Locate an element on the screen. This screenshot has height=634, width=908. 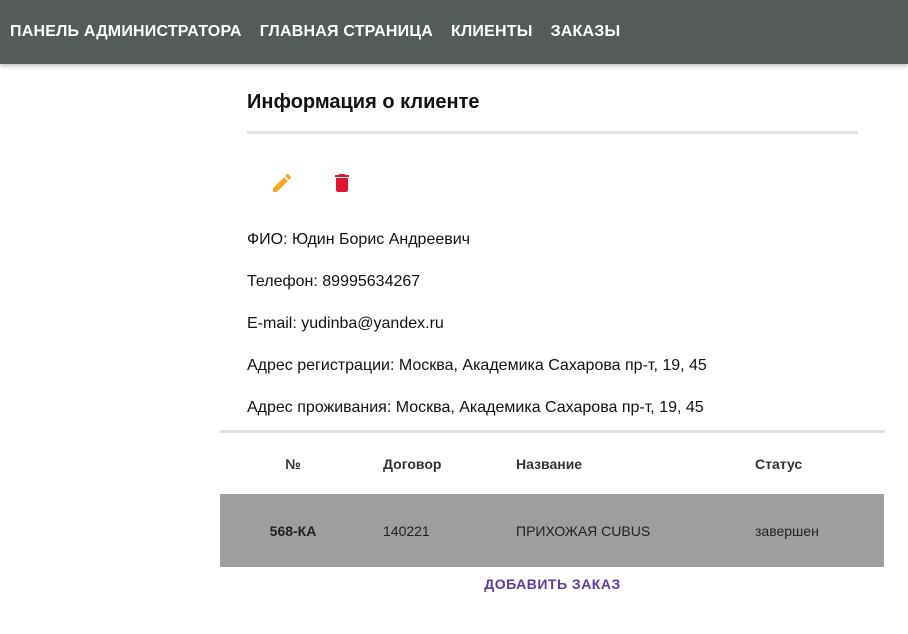
trash-icon is located at coordinates (342, 183).